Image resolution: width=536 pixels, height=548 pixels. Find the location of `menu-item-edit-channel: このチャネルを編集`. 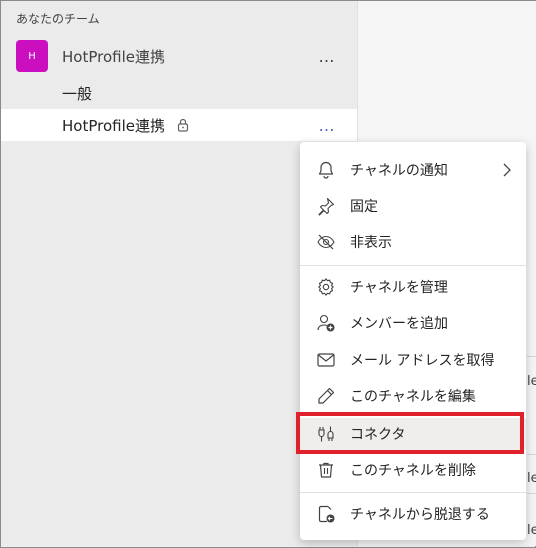

menu-item-edit-channel: このチャネルを編集 is located at coordinates (413, 396).